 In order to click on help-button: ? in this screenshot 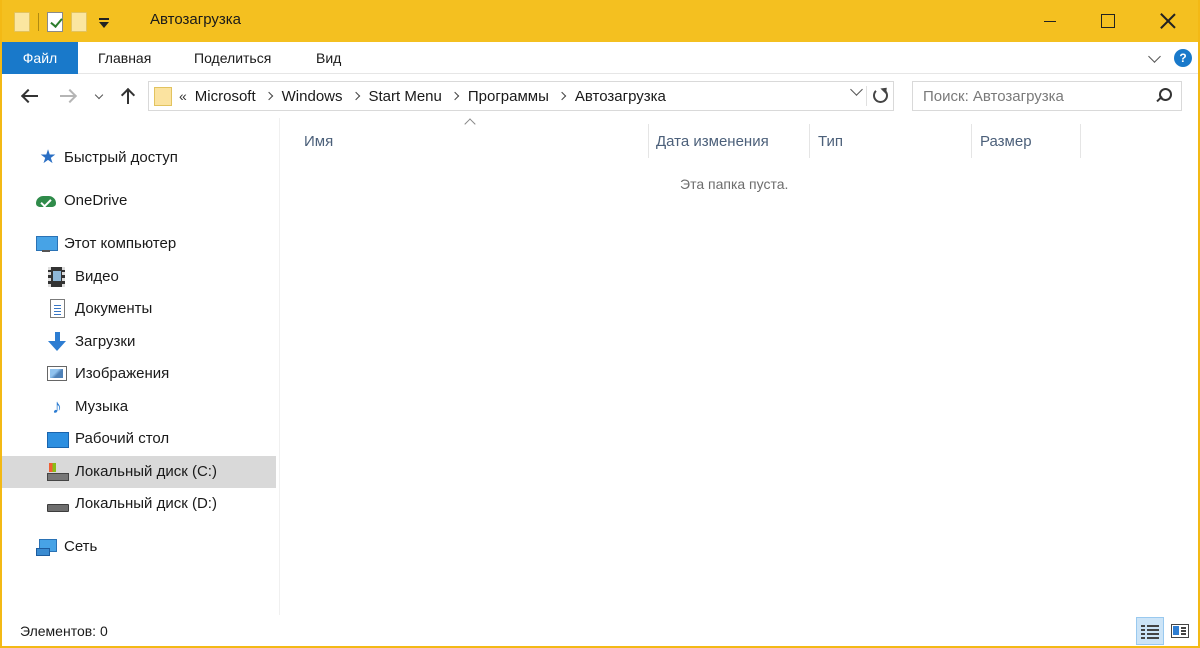, I will do `click(1183, 58)`.